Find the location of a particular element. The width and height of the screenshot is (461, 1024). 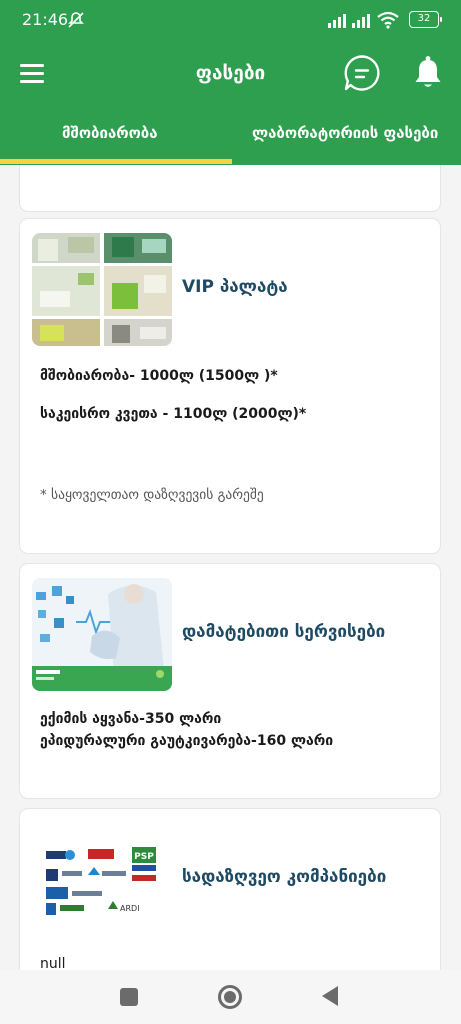

insurance-logos: PSP ARDI is located at coordinates (102, 879).